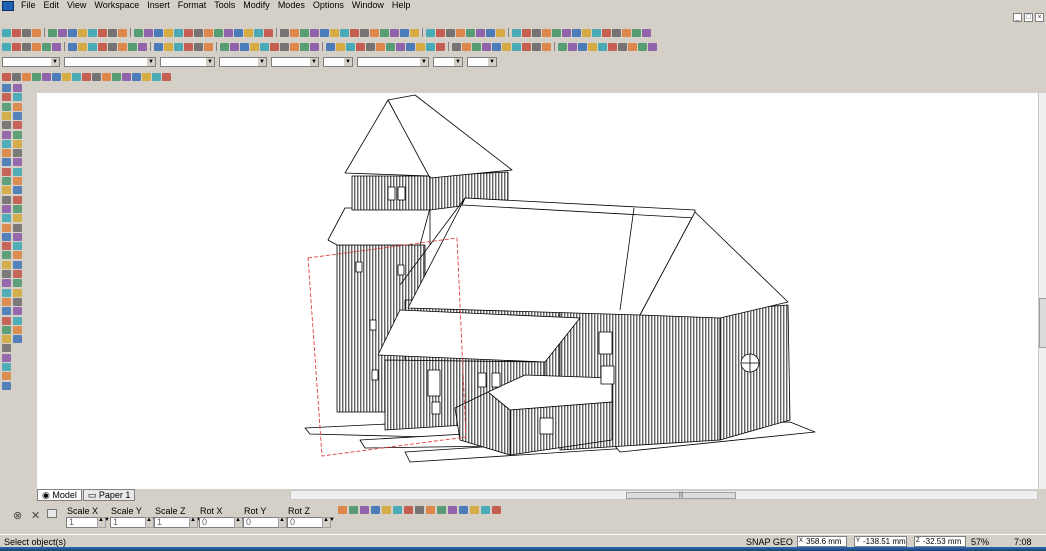  What do you see at coordinates (1028, 17) in the screenshot?
I see `restore-button: □` at bounding box center [1028, 17].